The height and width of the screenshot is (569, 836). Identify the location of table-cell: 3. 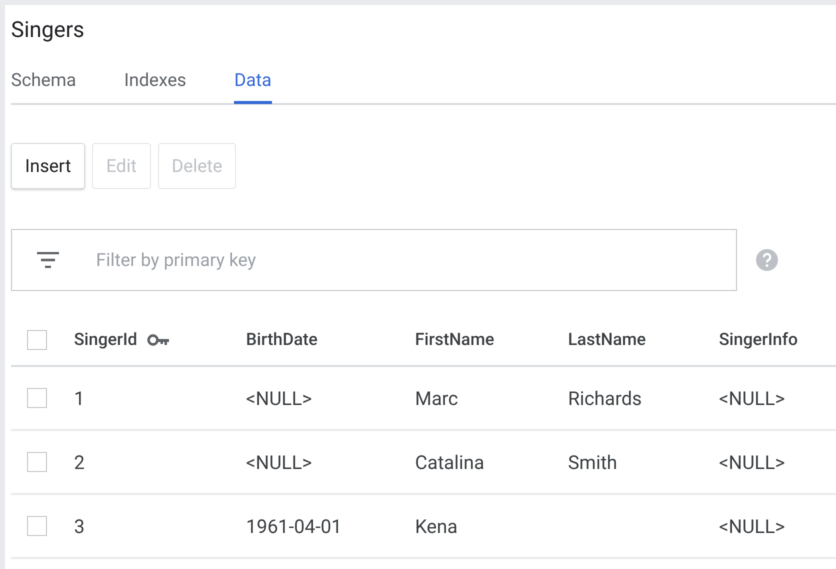
(79, 526).